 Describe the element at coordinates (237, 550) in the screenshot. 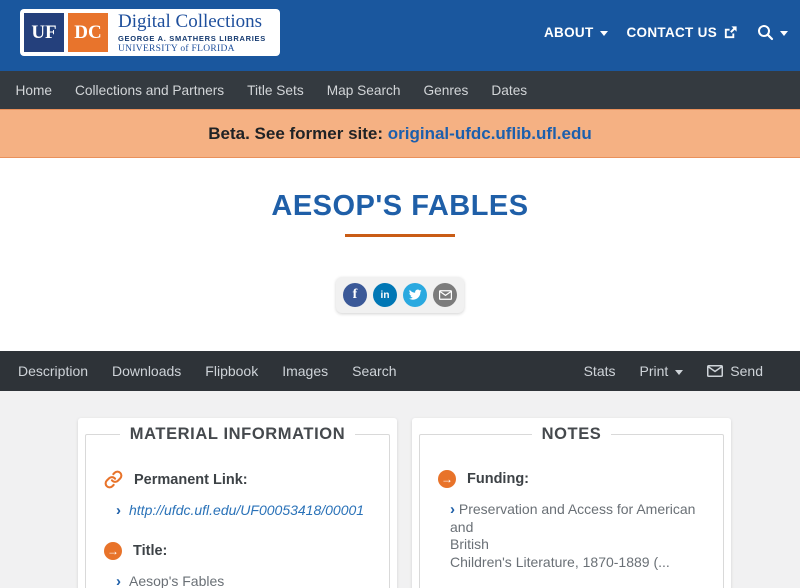

I see `title-field: → Title:` at that location.